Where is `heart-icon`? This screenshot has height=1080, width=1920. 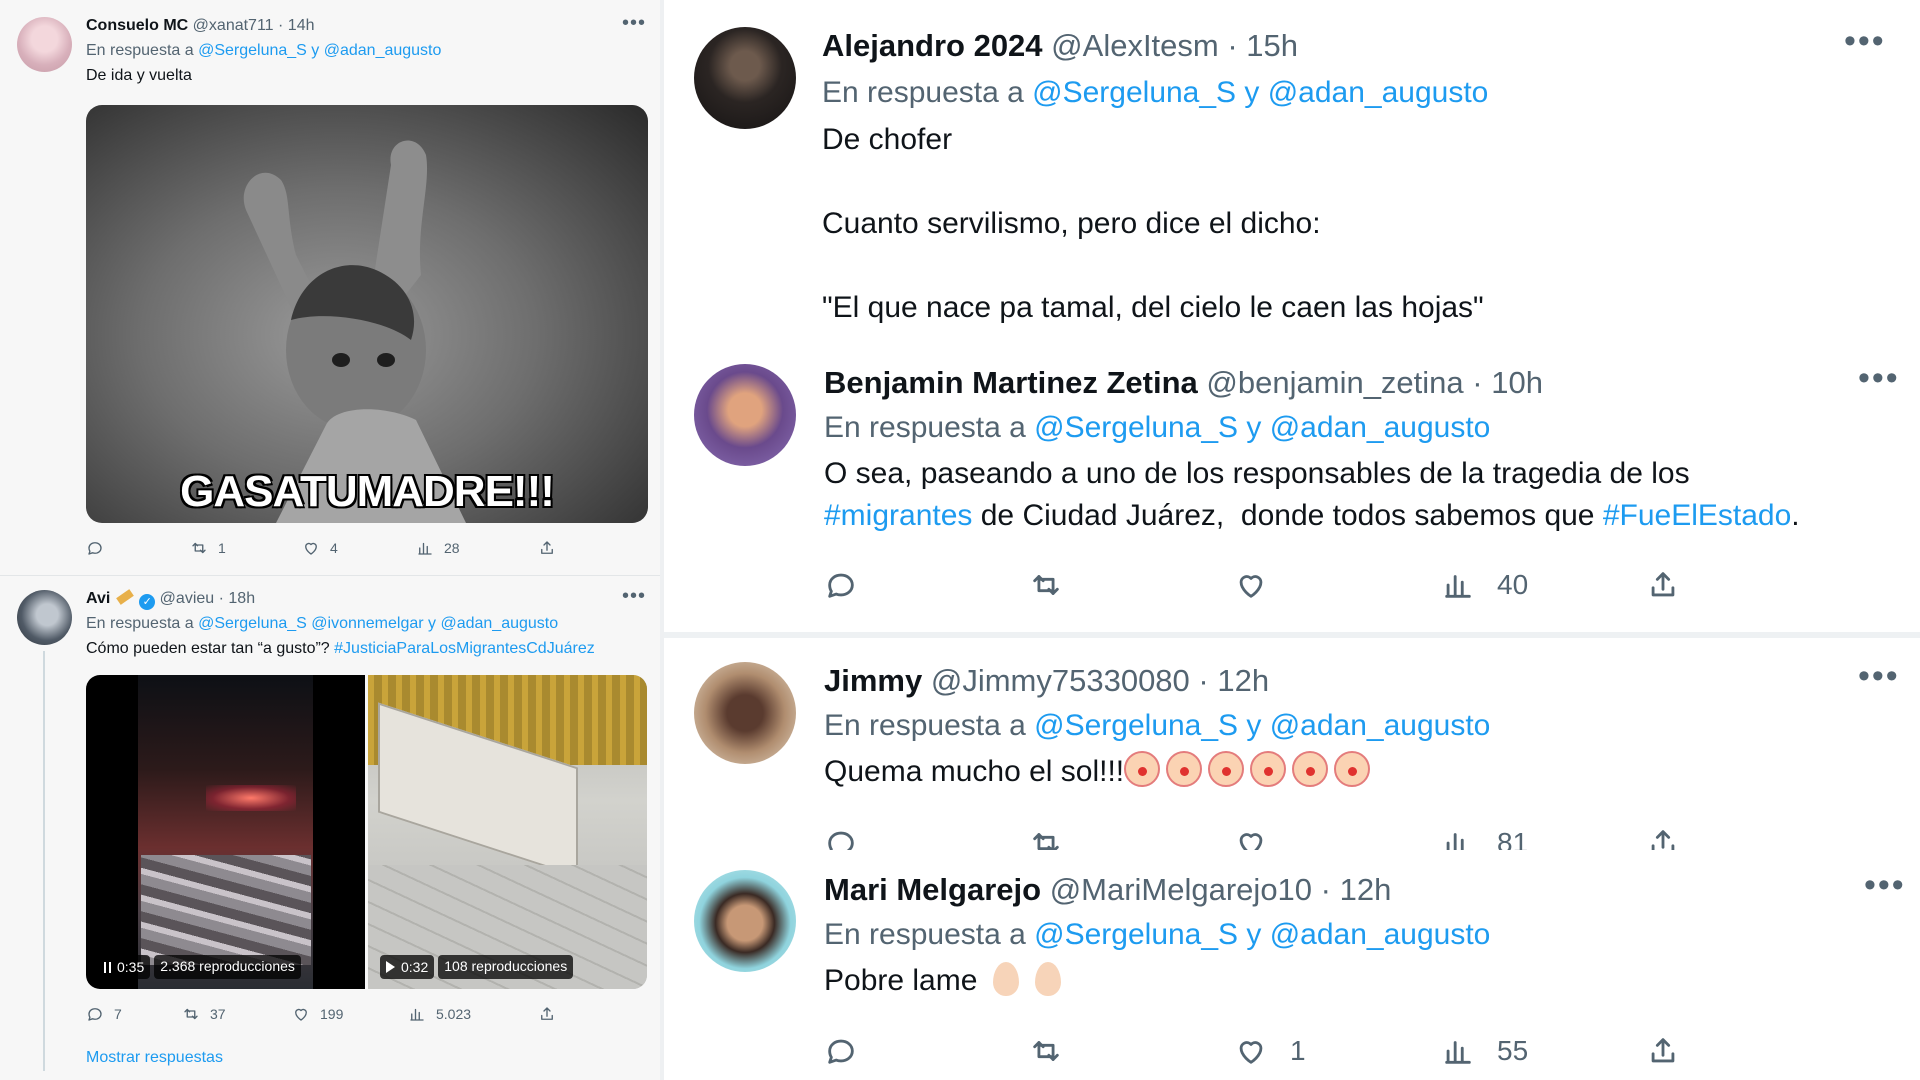
heart-icon is located at coordinates (311, 548).